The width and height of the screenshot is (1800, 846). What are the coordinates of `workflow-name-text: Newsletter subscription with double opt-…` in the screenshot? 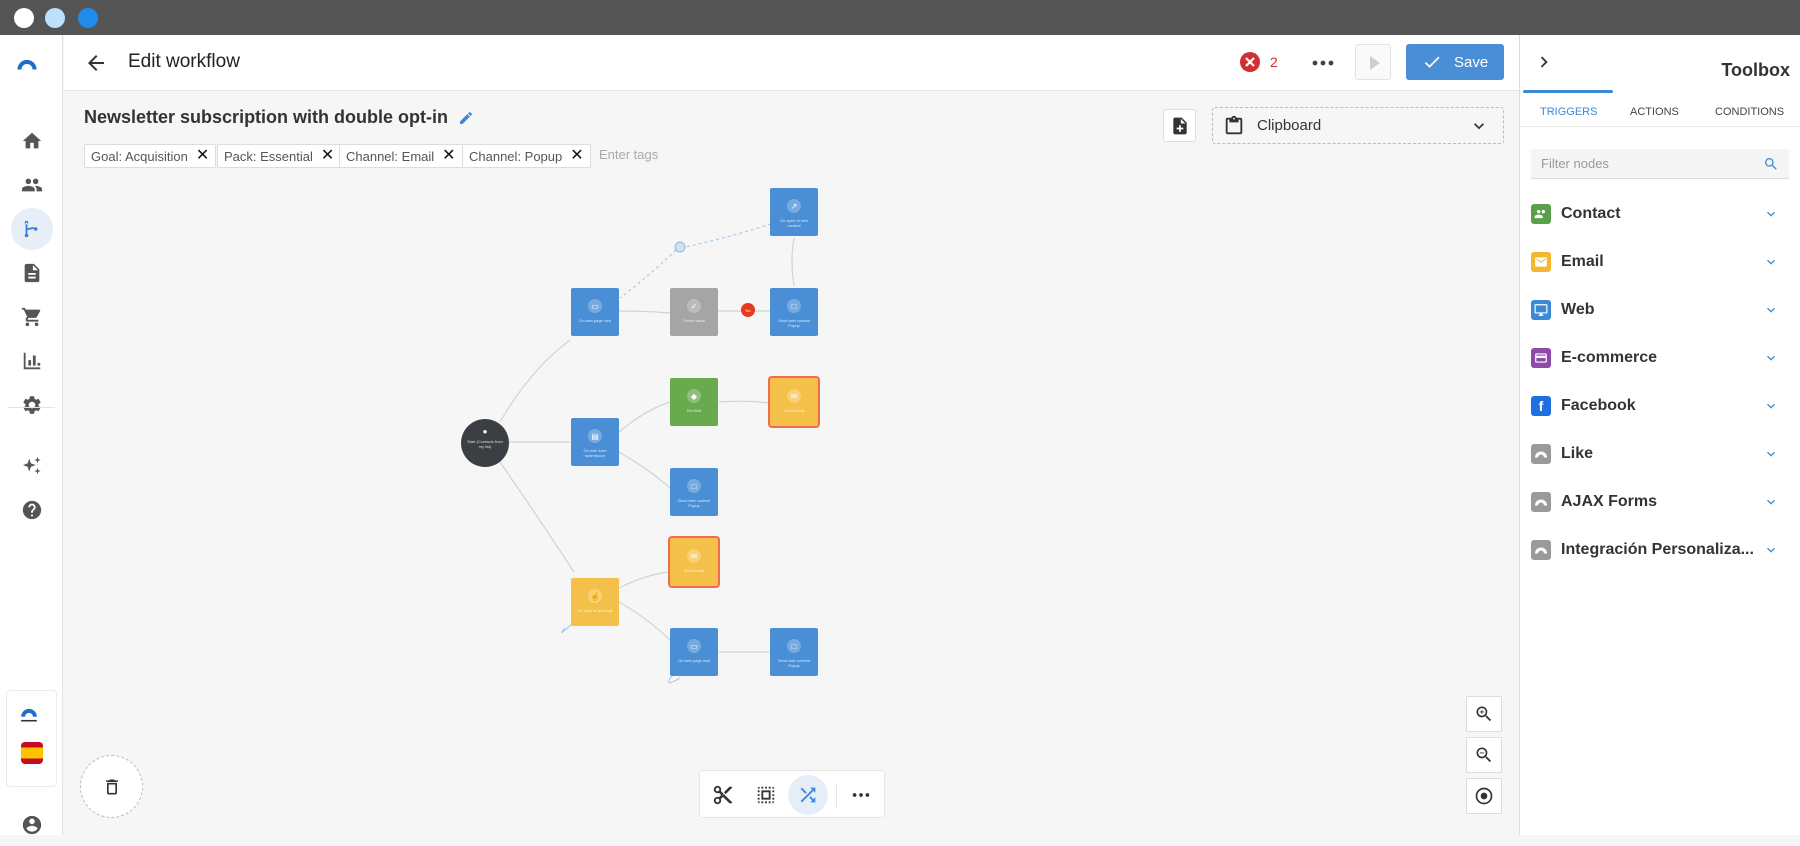 It's located at (266, 117).